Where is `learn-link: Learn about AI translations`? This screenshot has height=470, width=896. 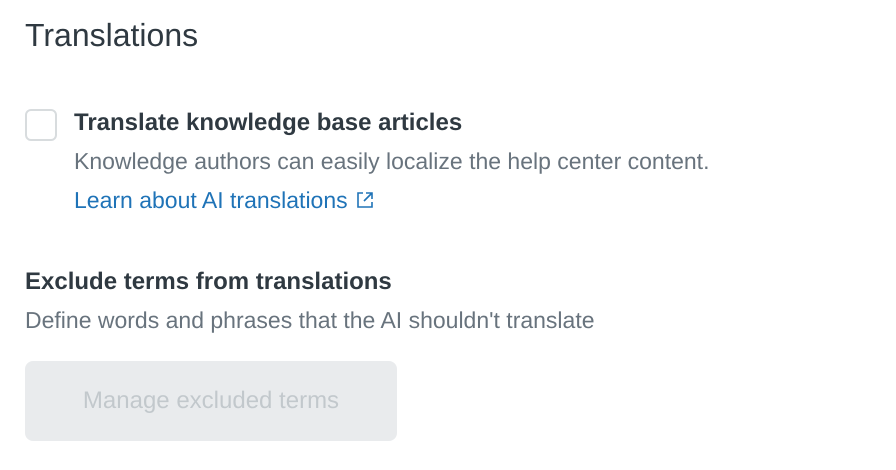 learn-link: Learn about AI translations is located at coordinates (224, 200).